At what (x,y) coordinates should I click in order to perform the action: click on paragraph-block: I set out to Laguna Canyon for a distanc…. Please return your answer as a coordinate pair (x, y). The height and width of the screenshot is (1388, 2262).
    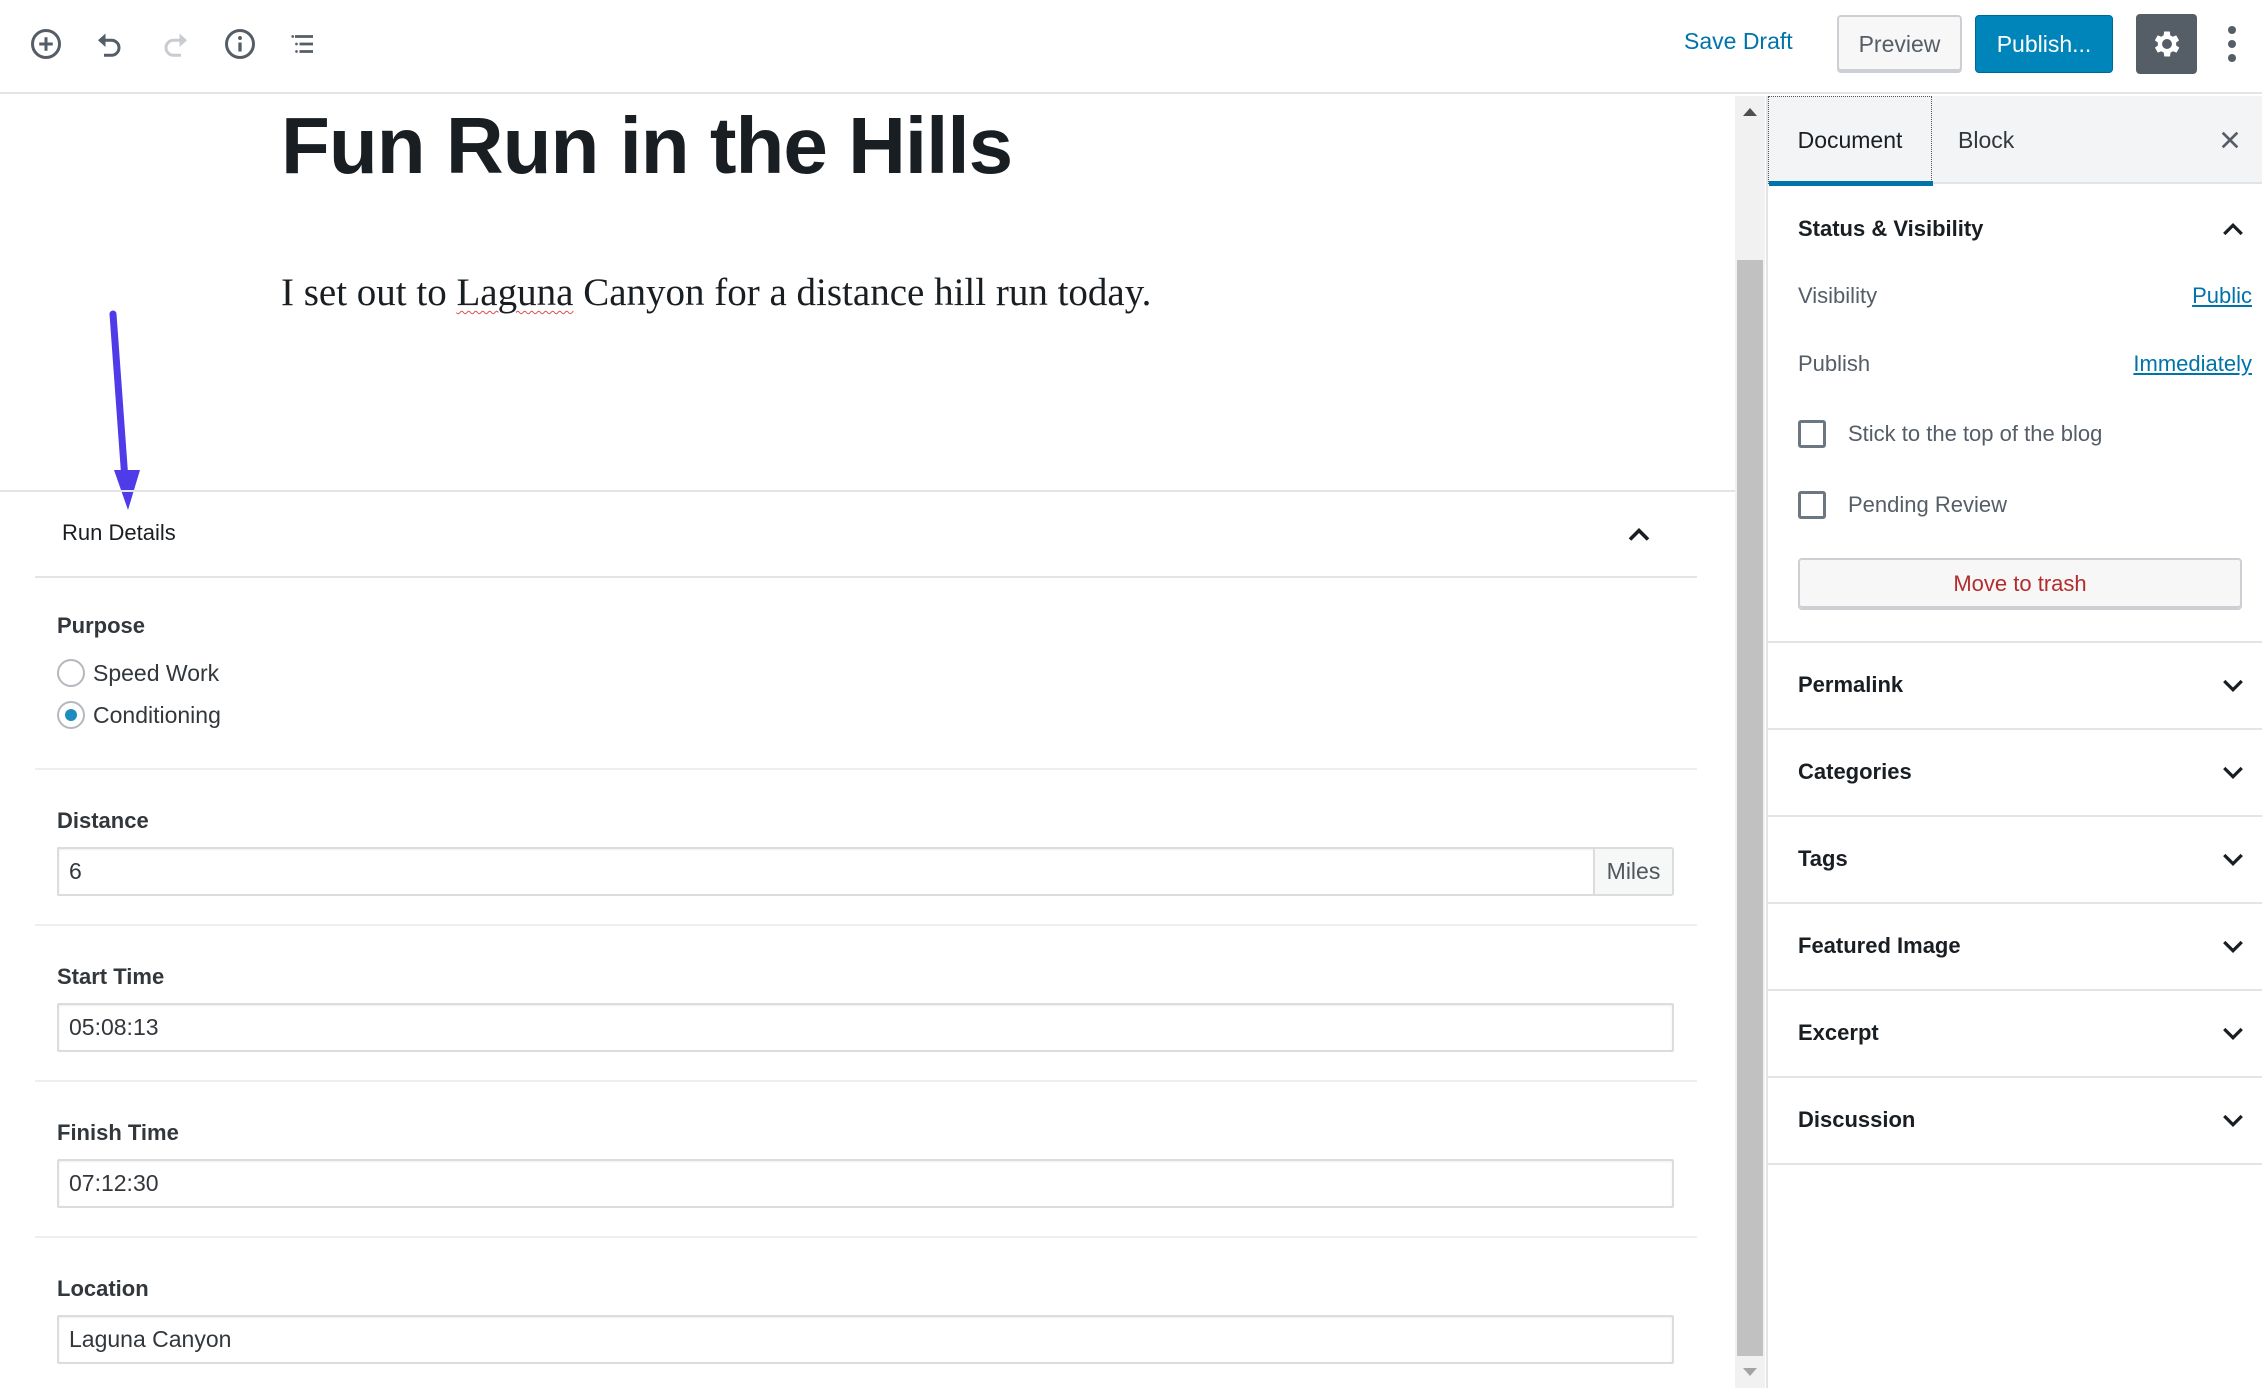
    Looking at the image, I should click on (716, 293).